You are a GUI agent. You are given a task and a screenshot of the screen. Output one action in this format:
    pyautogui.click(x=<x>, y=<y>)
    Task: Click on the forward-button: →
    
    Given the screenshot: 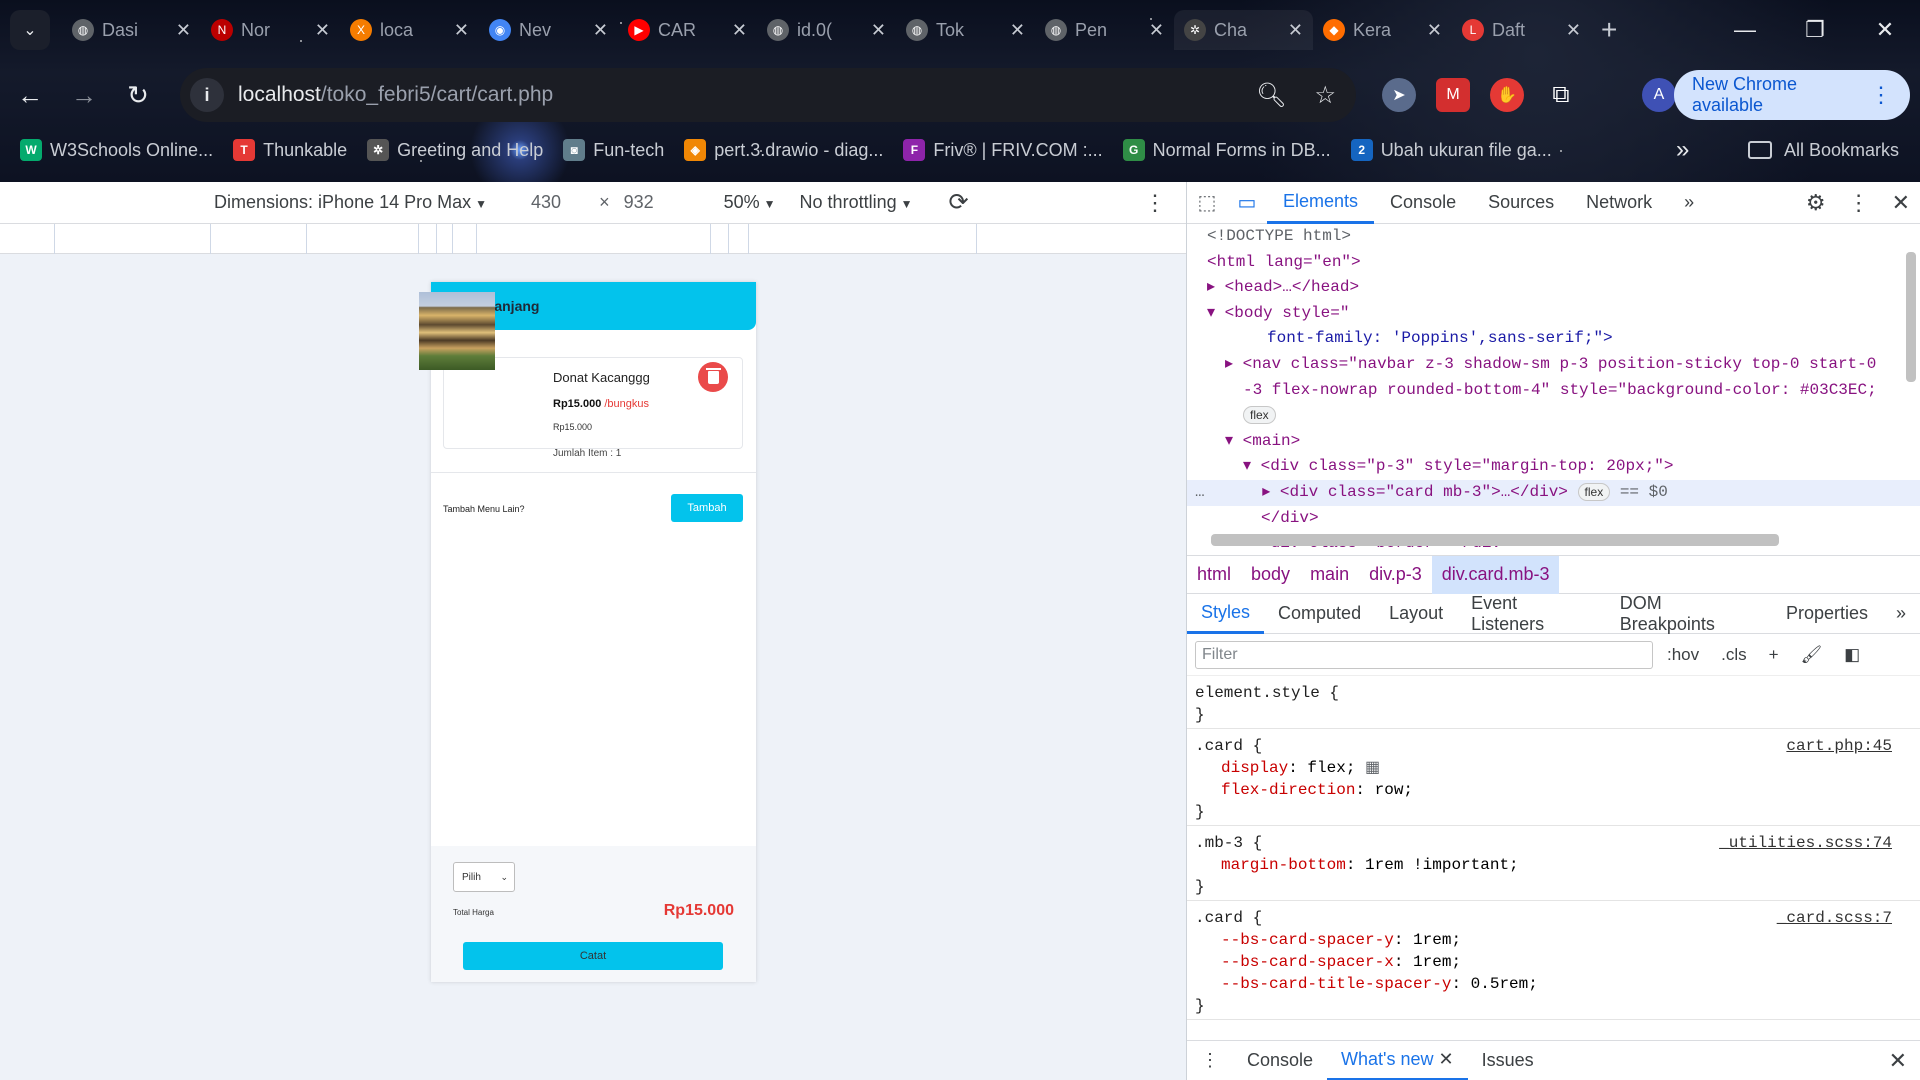 What is the action you would take?
    pyautogui.click(x=84, y=95)
    